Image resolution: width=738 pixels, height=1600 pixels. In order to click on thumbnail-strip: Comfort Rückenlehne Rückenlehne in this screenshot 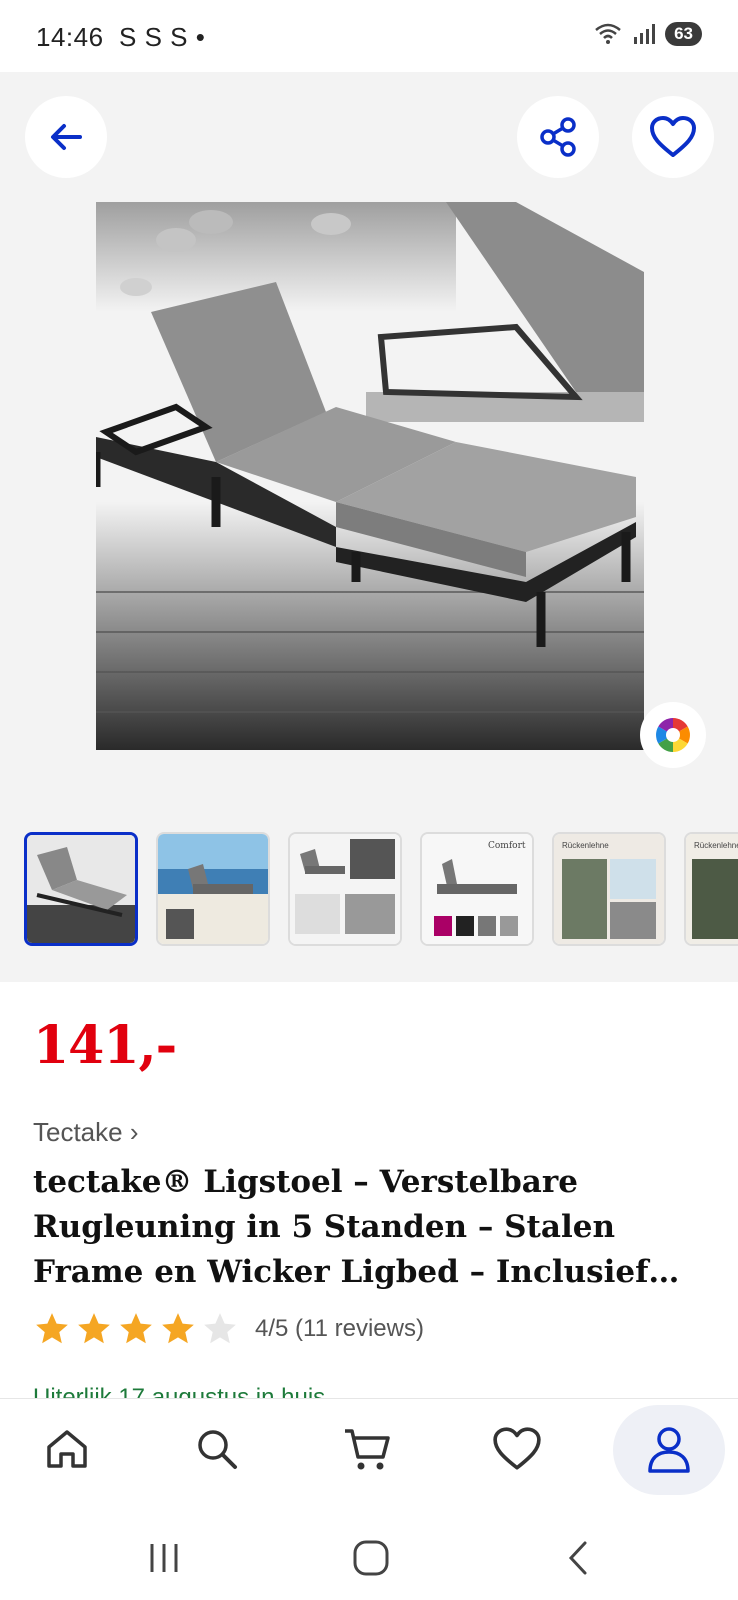, I will do `click(381, 890)`.